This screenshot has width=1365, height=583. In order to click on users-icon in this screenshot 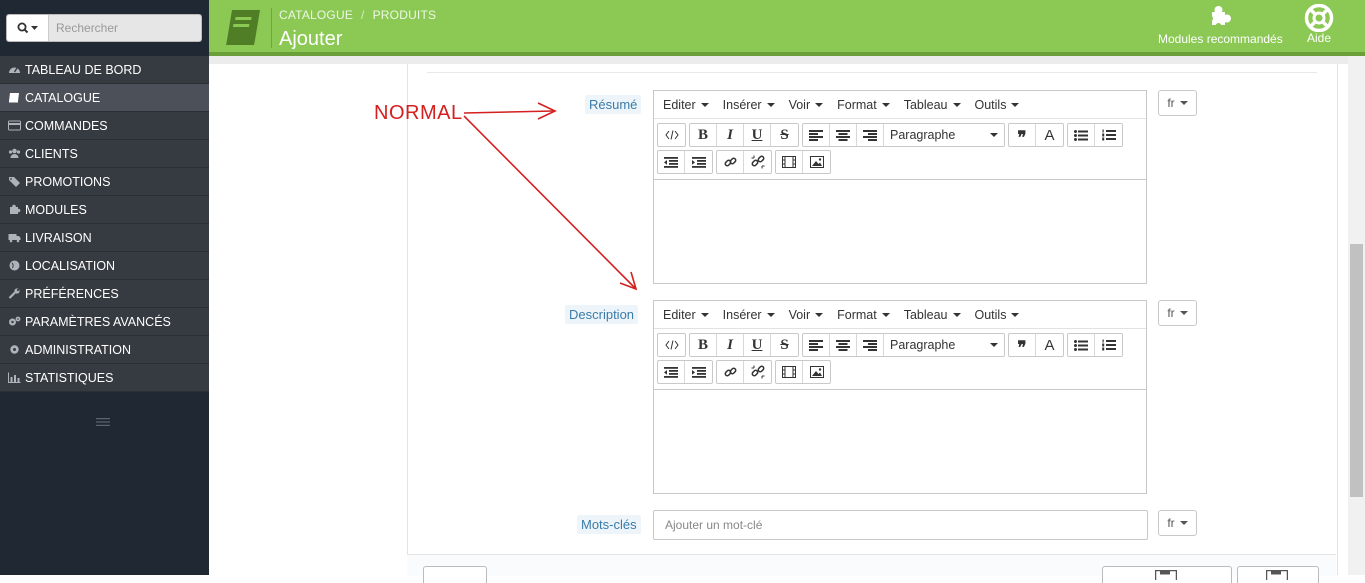, I will do `click(14, 154)`.